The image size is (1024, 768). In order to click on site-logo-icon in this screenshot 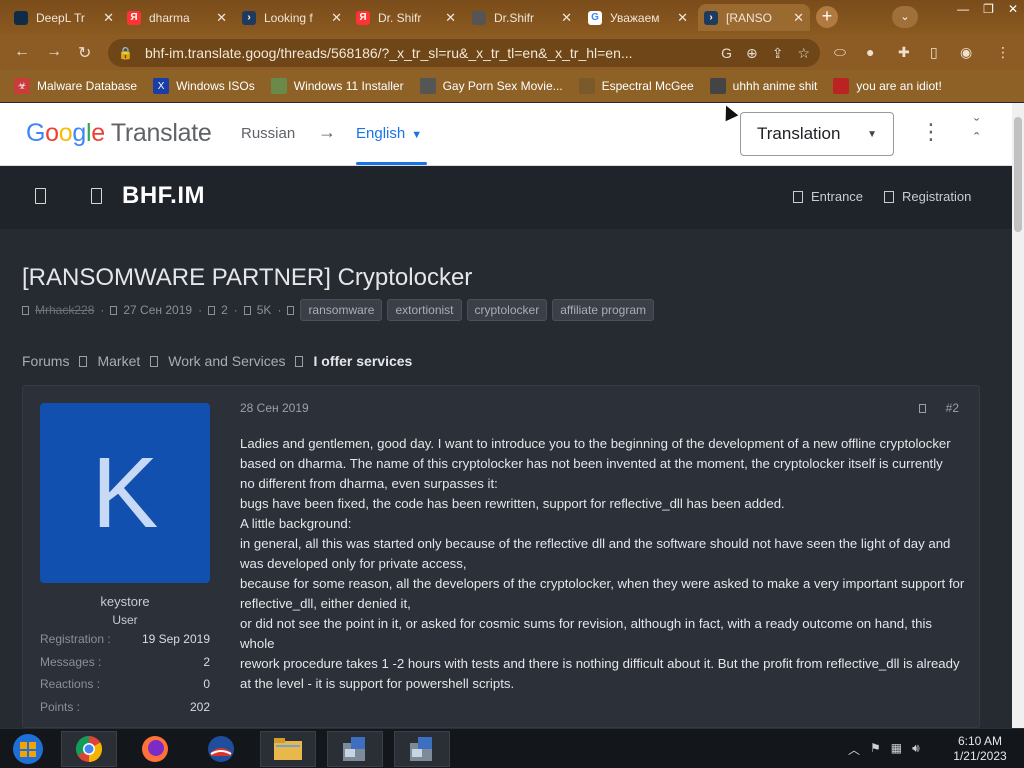, I will do `click(96, 196)`.